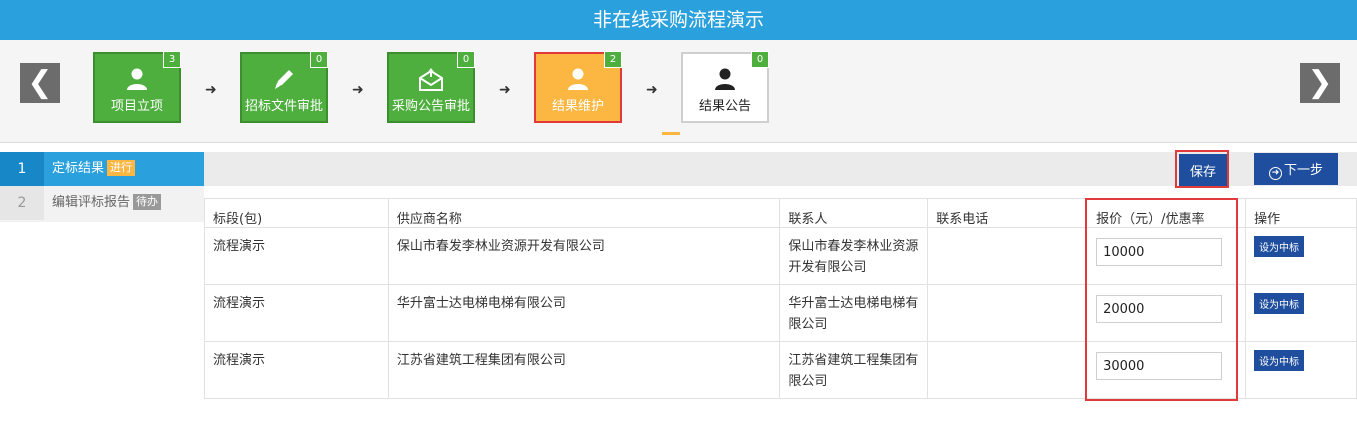  I want to click on sidebar-item-number: 2, so click(22, 203).